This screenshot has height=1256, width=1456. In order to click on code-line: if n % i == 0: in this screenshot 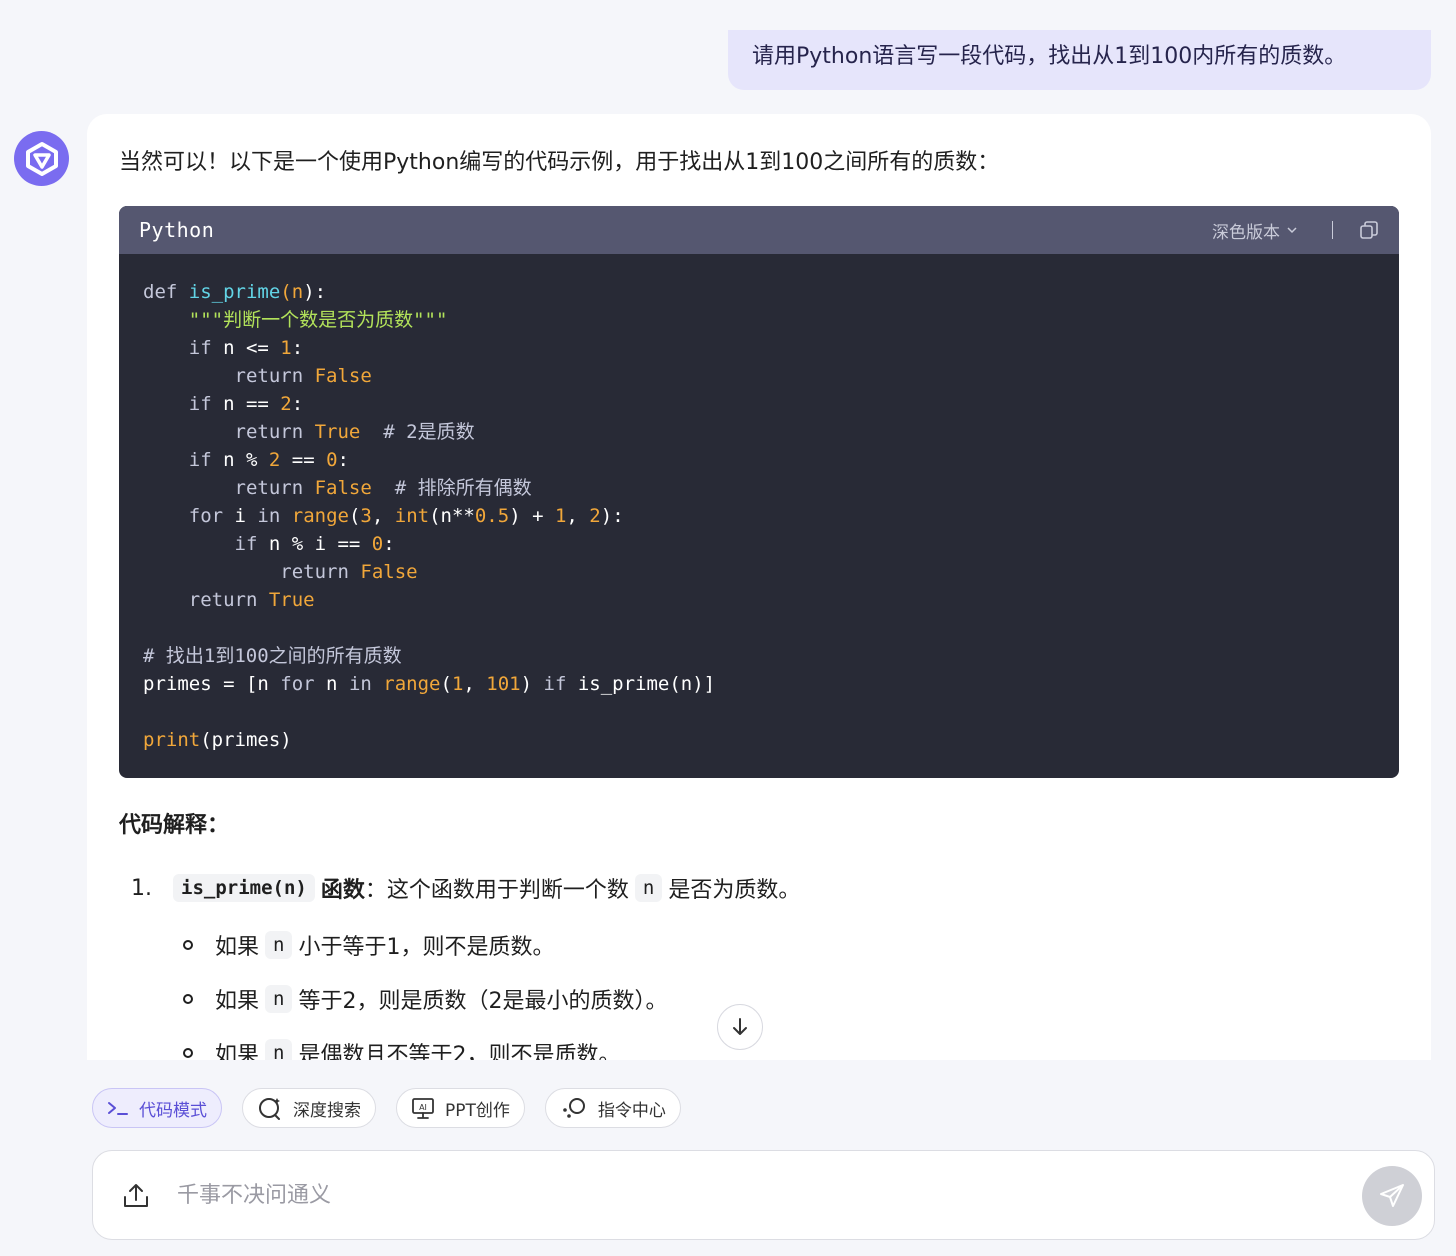, I will do `click(314, 544)`.